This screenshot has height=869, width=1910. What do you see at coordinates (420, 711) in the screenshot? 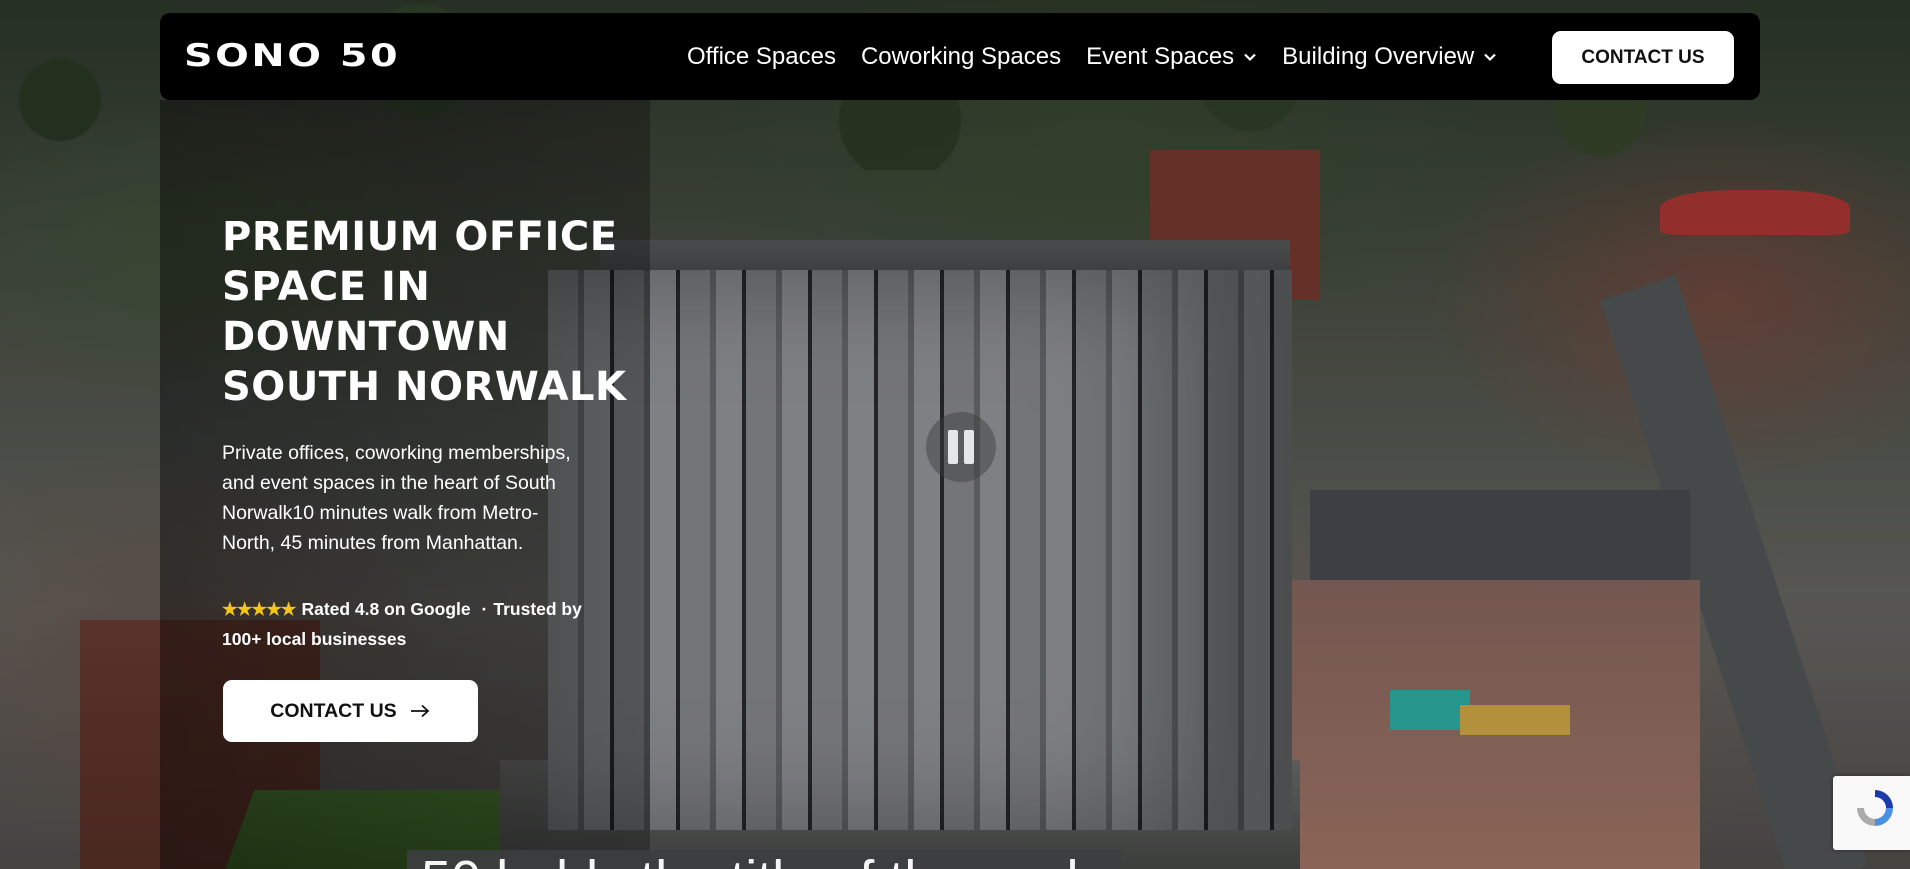
I see `arrow-right-icon` at bounding box center [420, 711].